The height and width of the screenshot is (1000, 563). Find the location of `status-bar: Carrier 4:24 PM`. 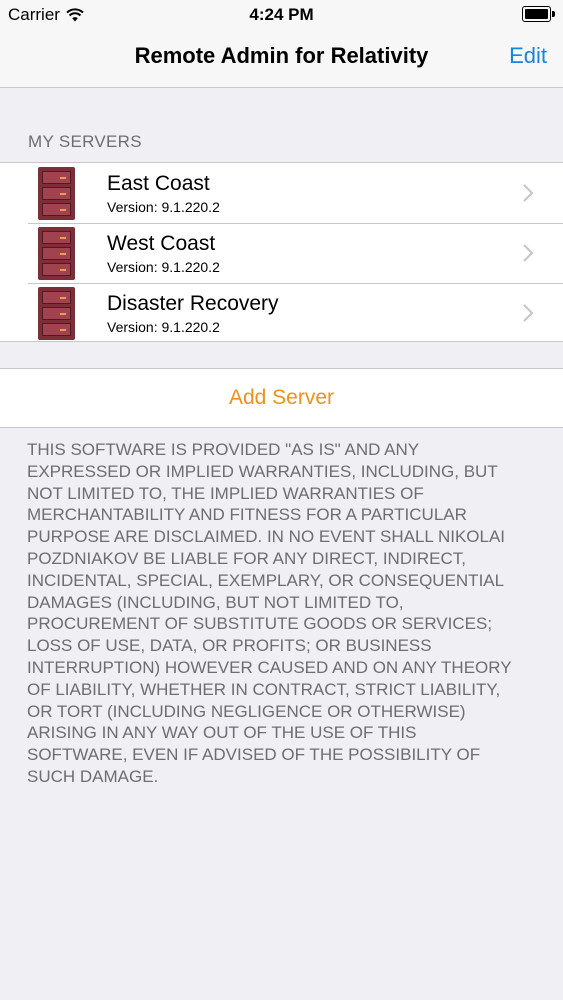

status-bar: Carrier 4:24 PM is located at coordinates (281, 14).